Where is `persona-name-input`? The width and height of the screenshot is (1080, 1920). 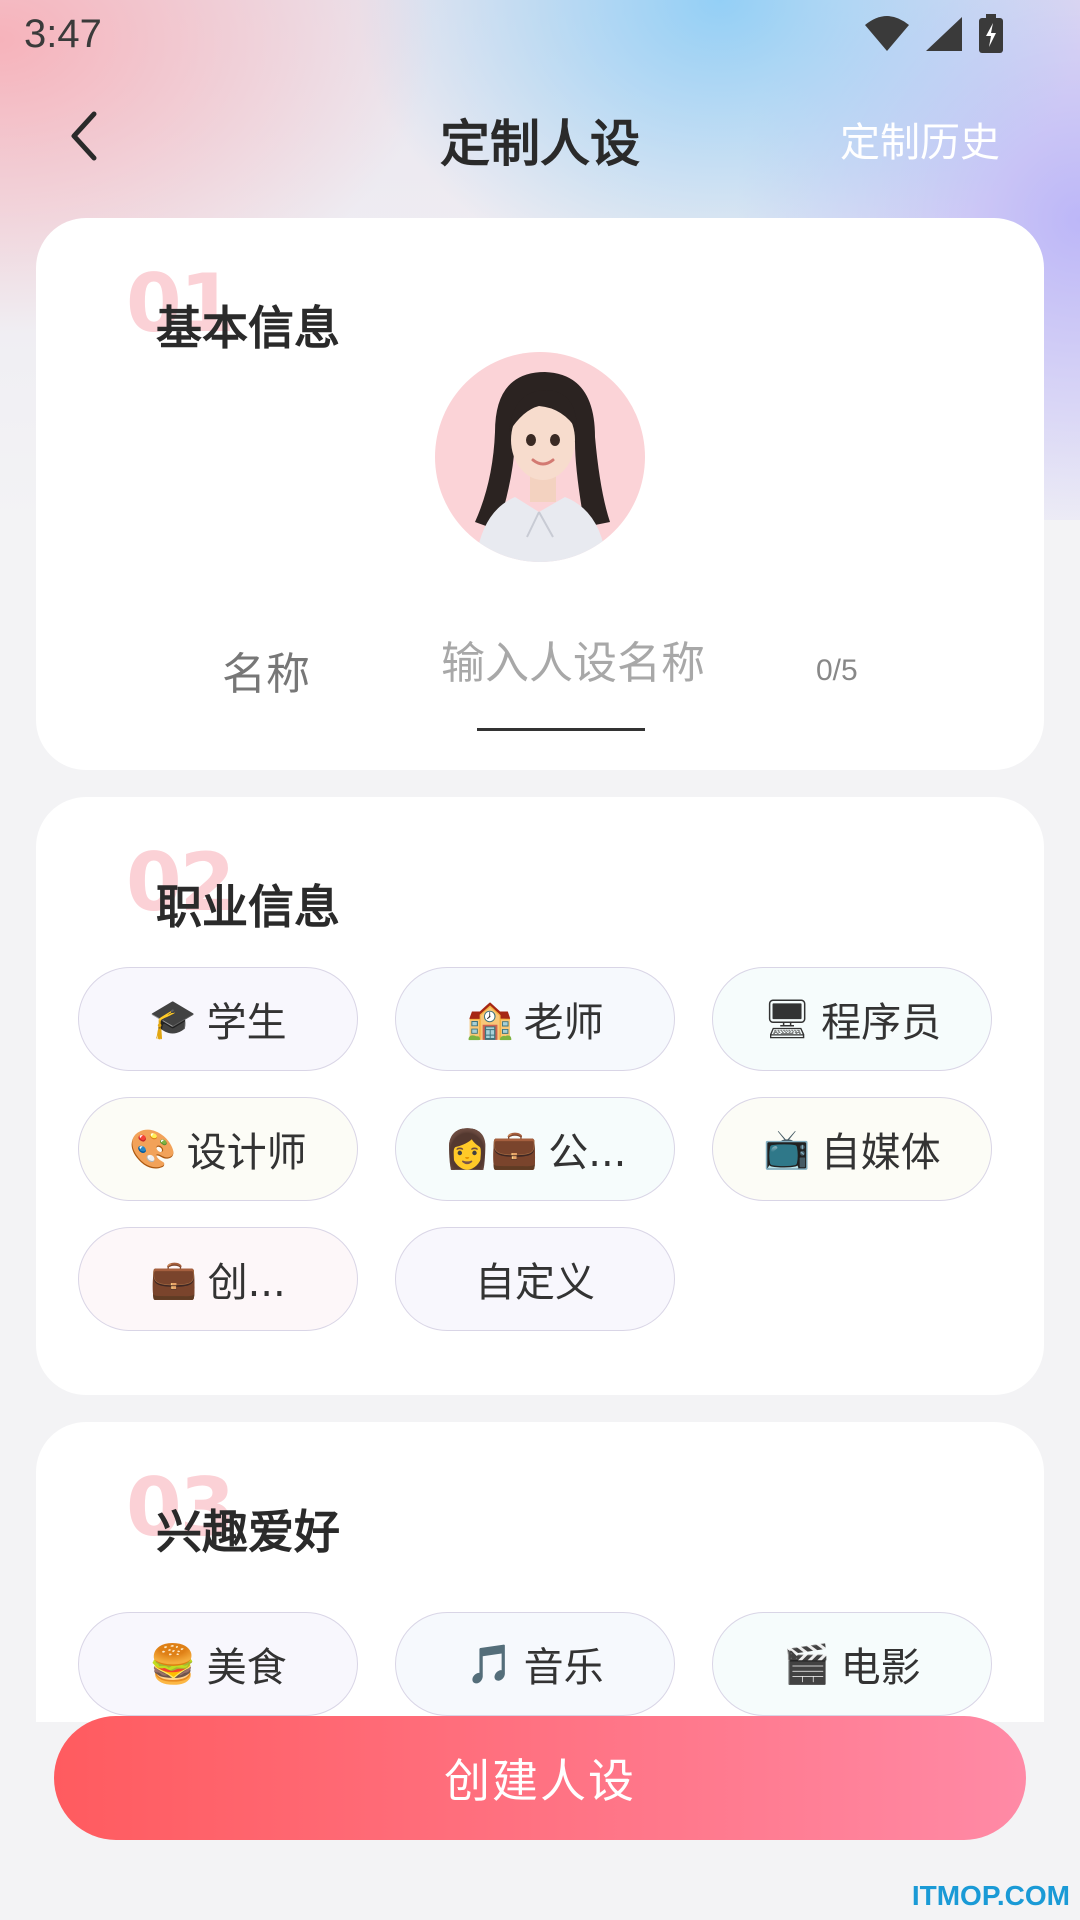
persona-name-input is located at coordinates (573, 663).